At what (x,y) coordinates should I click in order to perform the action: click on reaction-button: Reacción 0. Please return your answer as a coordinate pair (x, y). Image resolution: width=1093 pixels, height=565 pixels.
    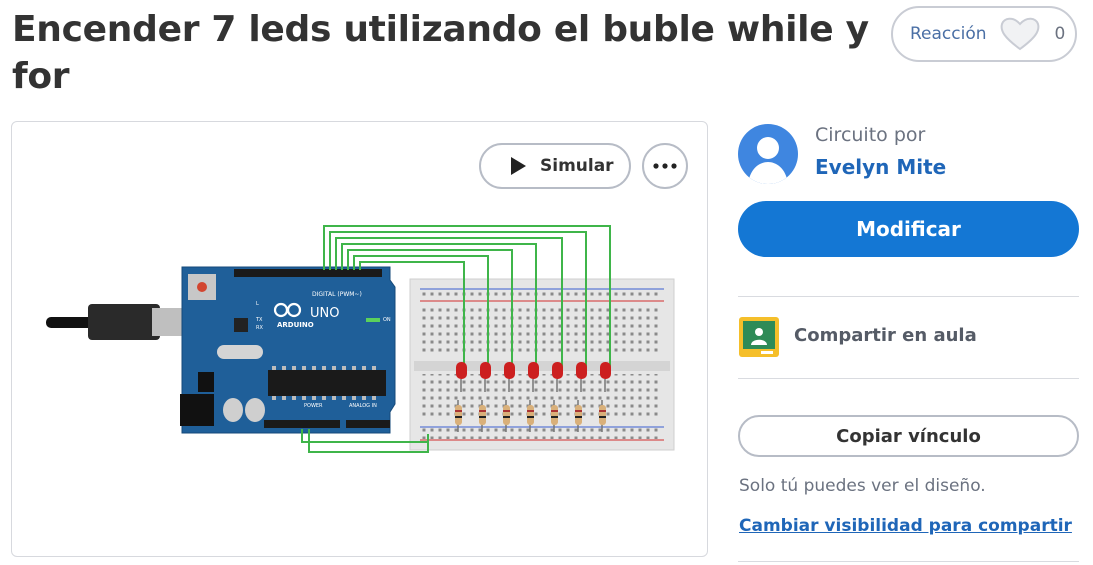
    Looking at the image, I should click on (984, 34).